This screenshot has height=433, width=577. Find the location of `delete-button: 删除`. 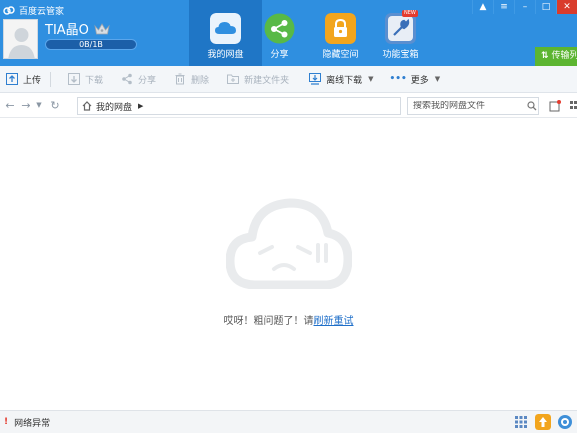

delete-button: 删除 is located at coordinates (191, 79).